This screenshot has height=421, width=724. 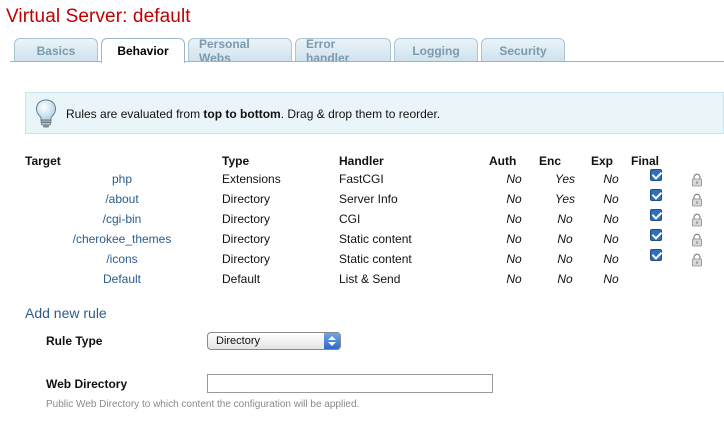 What do you see at coordinates (343, 51) in the screenshot?
I see `tab-error-handler: Error handler` at bounding box center [343, 51].